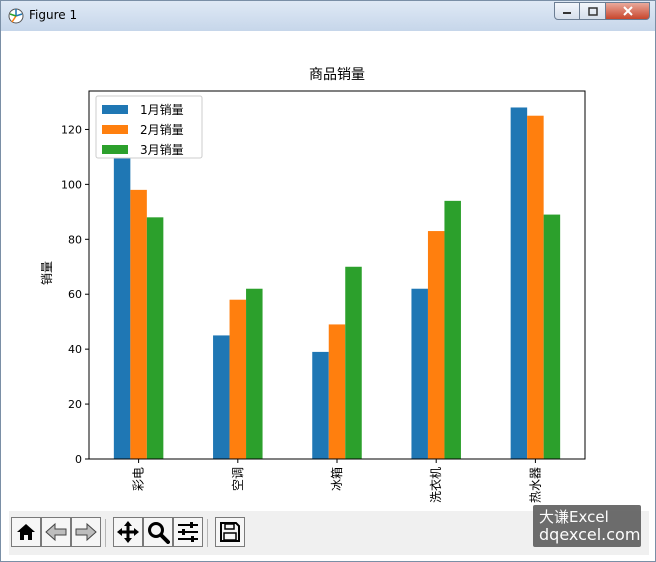 This screenshot has height=562, width=656. I want to click on window-title: Figure 1, so click(53, 15).